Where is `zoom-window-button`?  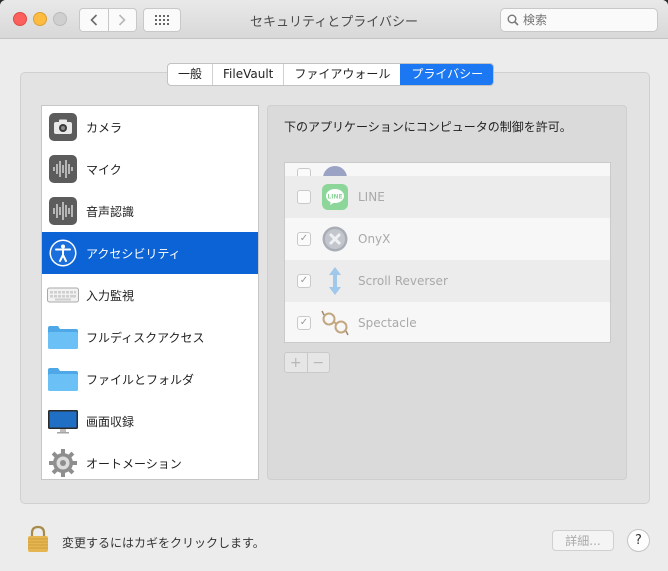
zoom-window-button is located at coordinates (60, 19).